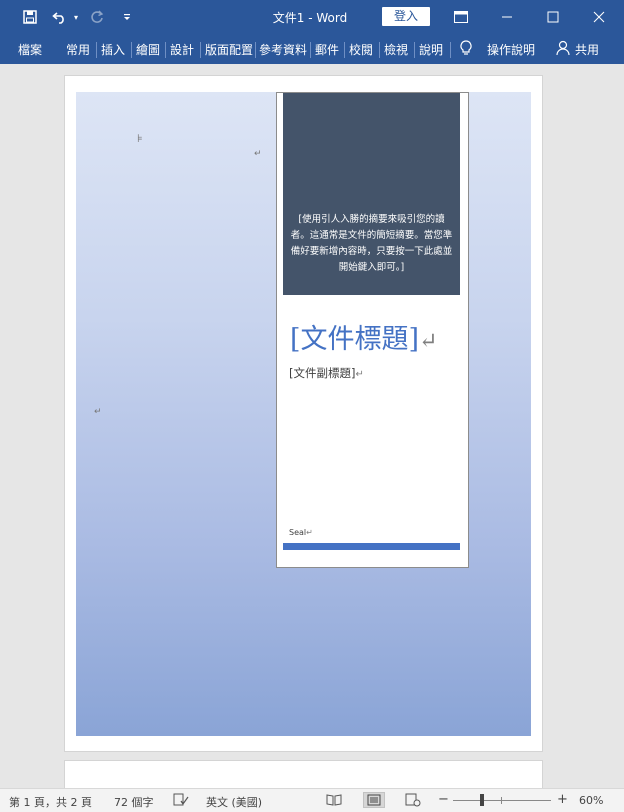 The width and height of the screenshot is (624, 812). I want to click on ribbon-display-icon, so click(461, 17).